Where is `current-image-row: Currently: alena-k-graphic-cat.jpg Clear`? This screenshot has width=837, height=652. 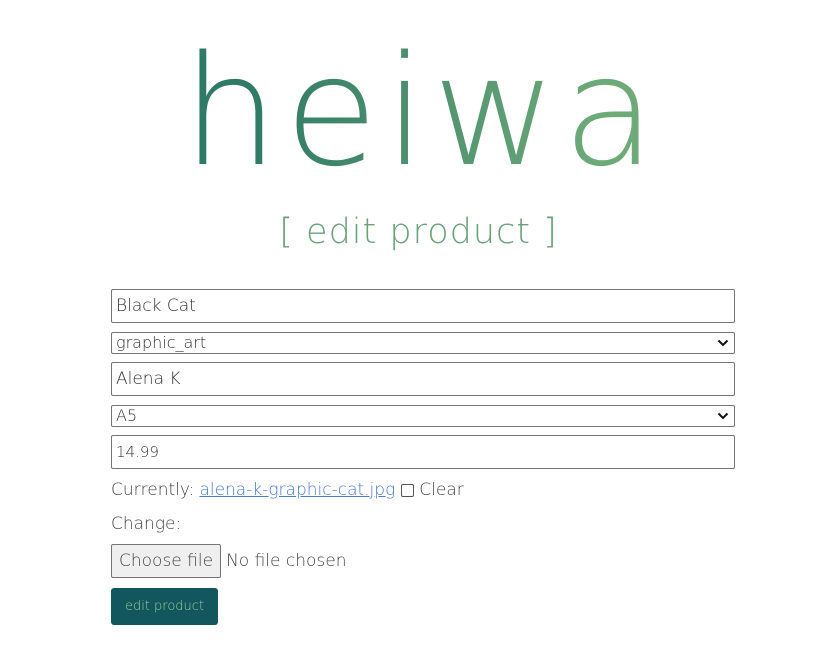 current-image-row: Currently: alena-k-graphic-cat.jpg Clear is located at coordinates (423, 490).